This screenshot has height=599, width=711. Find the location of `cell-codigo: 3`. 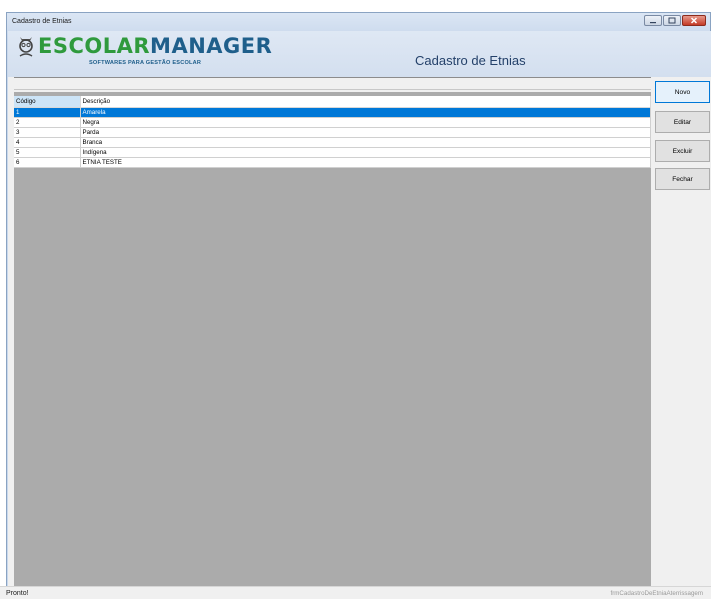

cell-codigo: 3 is located at coordinates (47, 132).